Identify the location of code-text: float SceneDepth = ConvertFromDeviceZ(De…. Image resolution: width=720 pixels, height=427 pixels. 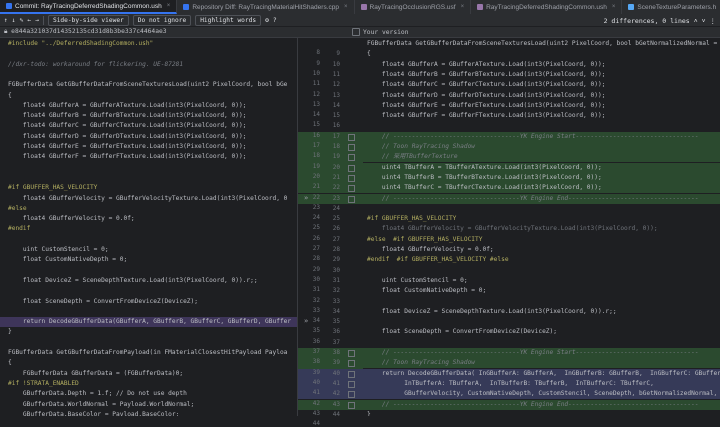
(462, 332).